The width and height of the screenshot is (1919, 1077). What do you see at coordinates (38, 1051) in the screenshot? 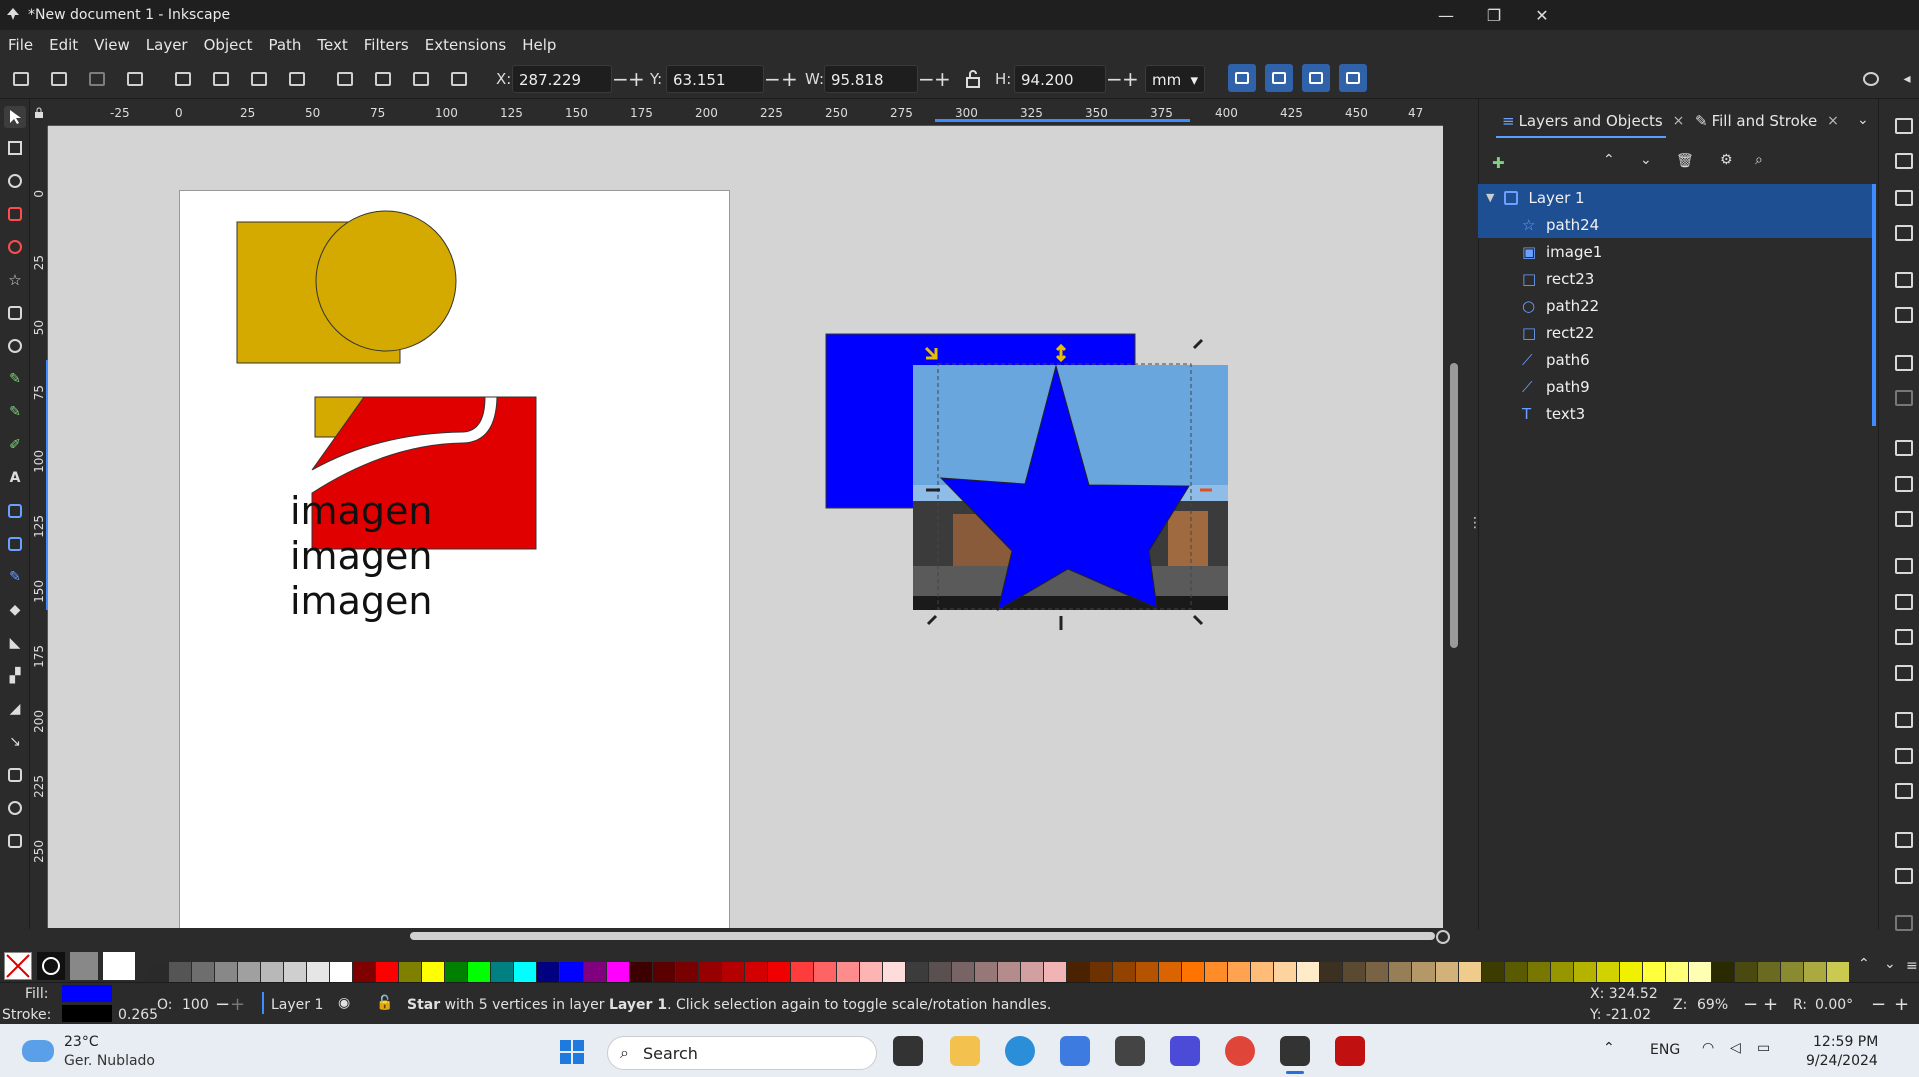
I see `weather-icon` at bounding box center [38, 1051].